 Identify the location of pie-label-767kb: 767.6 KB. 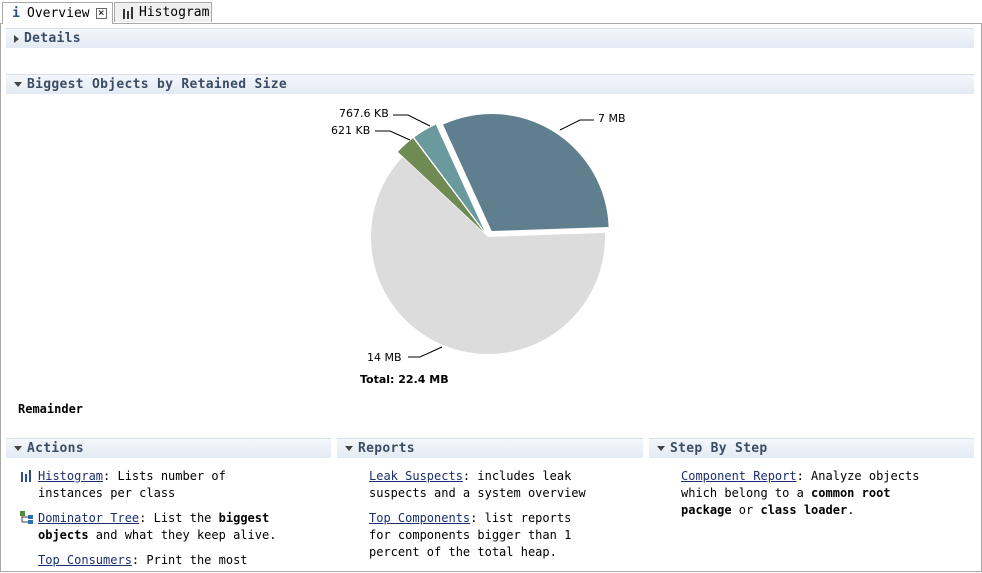
(364, 113).